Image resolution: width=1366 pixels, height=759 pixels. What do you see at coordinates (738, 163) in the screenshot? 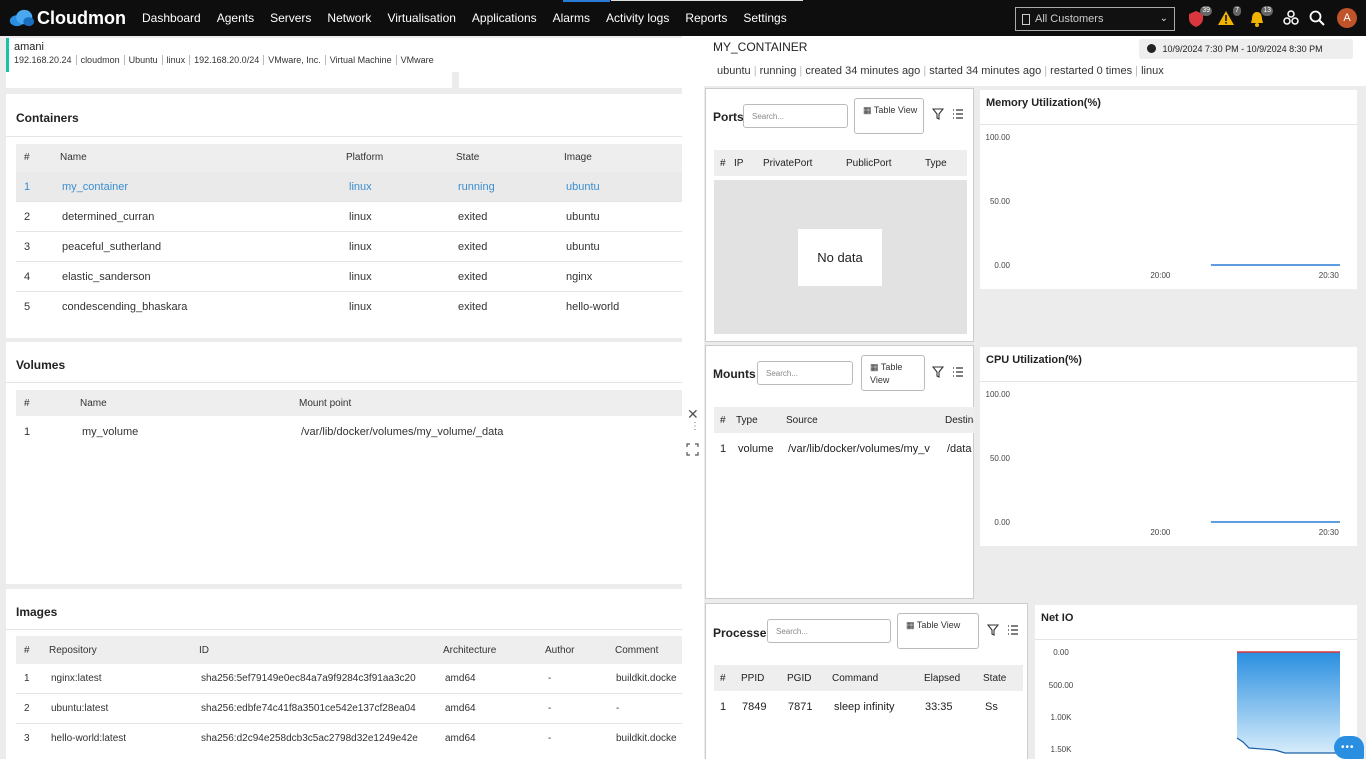
I see `col-ip: IP` at bounding box center [738, 163].